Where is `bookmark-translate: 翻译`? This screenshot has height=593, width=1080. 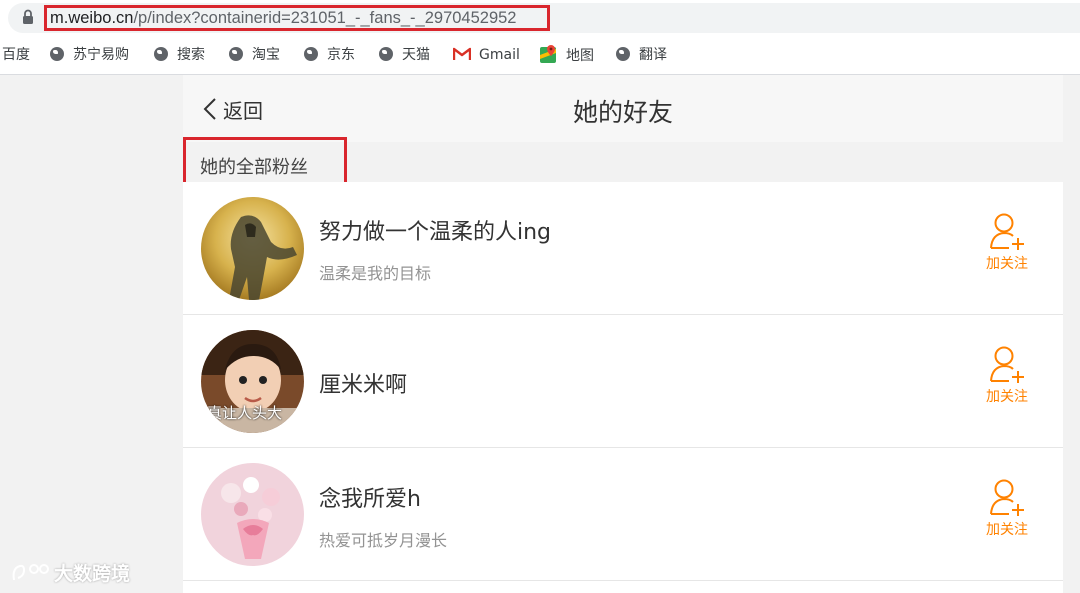
bookmark-translate: 翻译 is located at coordinates (641, 55).